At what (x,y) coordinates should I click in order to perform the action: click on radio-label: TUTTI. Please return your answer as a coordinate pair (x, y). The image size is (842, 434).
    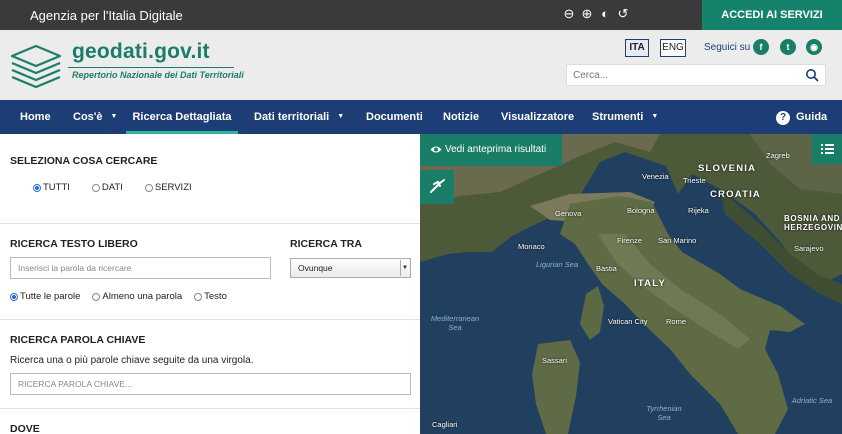
    Looking at the image, I should click on (56, 187).